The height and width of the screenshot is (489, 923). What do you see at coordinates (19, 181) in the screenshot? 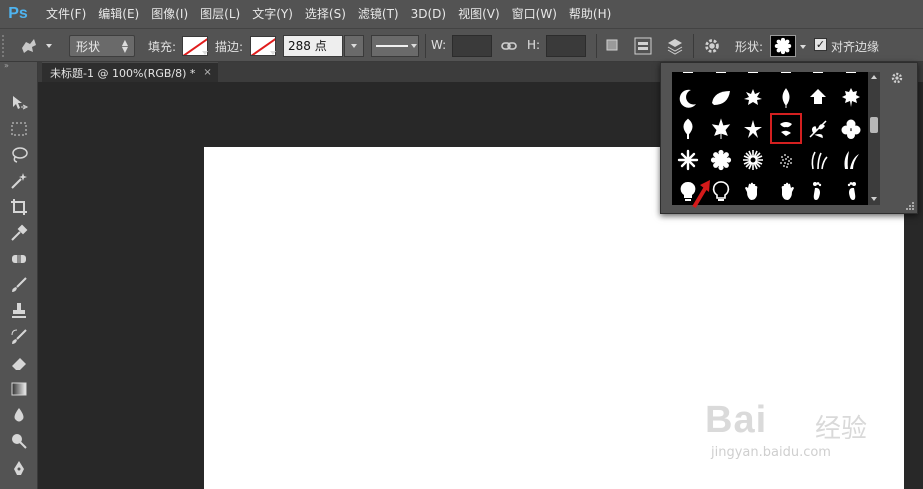
I see `magic-wand-tool` at bounding box center [19, 181].